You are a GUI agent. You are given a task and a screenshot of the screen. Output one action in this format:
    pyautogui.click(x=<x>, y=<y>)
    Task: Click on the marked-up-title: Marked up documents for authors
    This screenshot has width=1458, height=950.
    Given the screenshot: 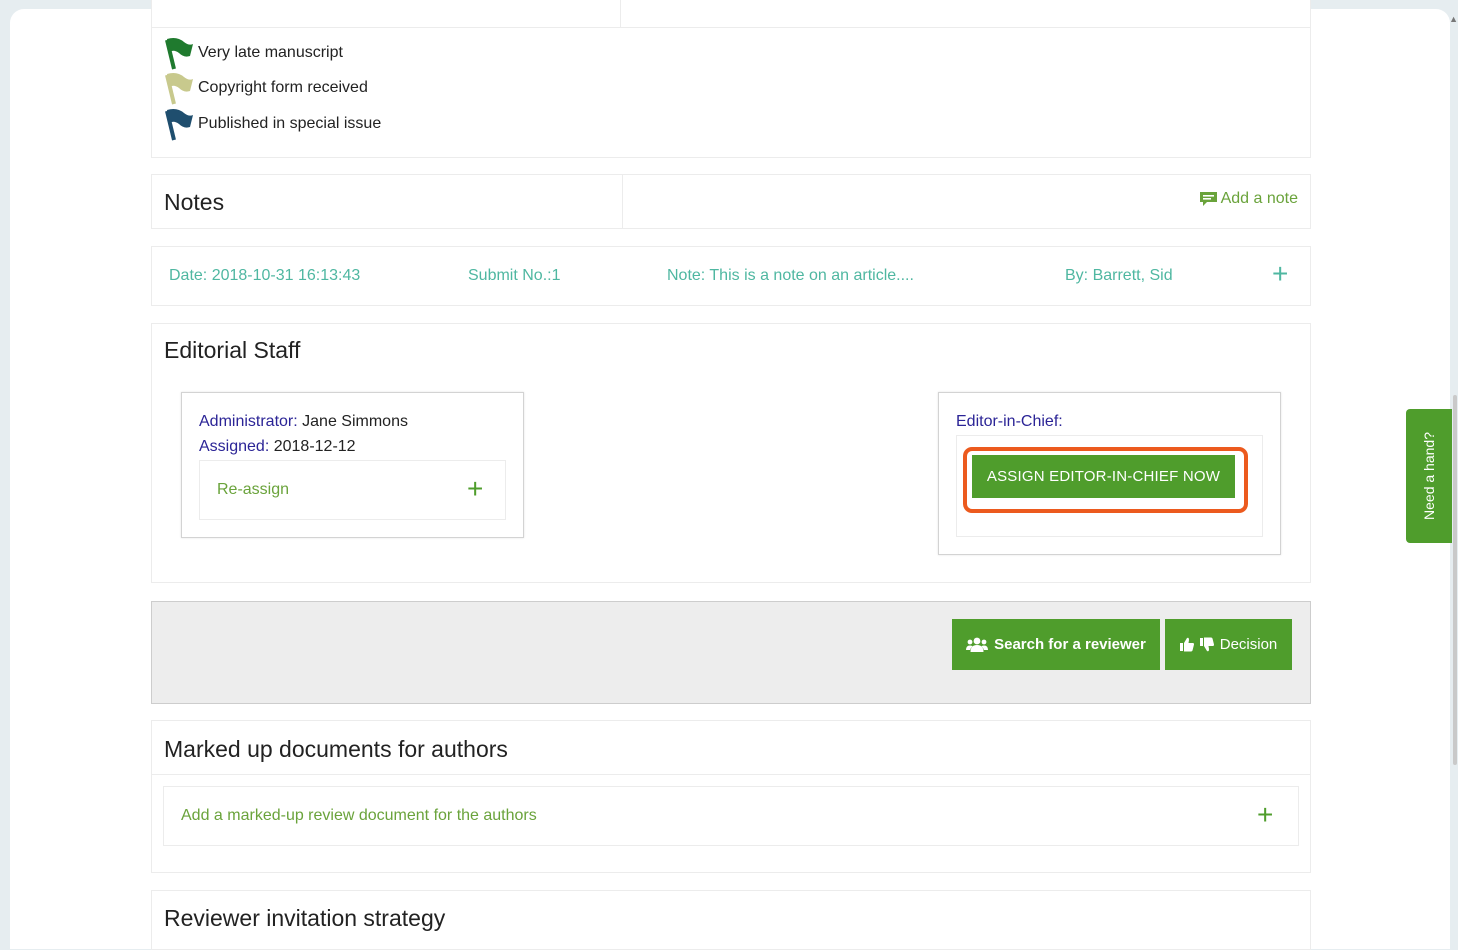 What is the action you would take?
    pyautogui.click(x=336, y=749)
    